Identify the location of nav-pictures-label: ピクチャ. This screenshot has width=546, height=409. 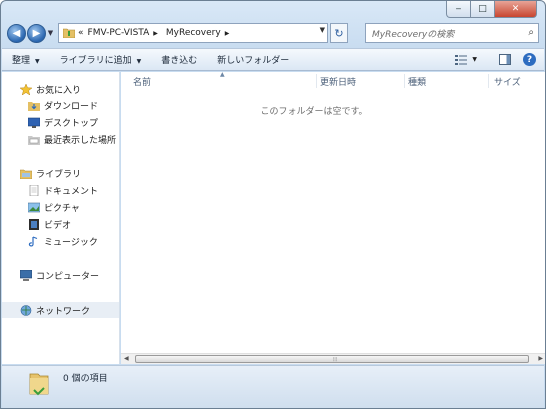
(62, 208).